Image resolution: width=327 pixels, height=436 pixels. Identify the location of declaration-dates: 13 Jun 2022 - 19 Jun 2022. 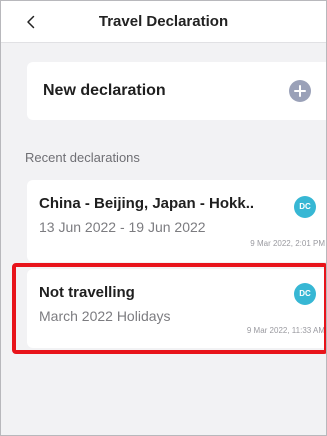
(122, 227).